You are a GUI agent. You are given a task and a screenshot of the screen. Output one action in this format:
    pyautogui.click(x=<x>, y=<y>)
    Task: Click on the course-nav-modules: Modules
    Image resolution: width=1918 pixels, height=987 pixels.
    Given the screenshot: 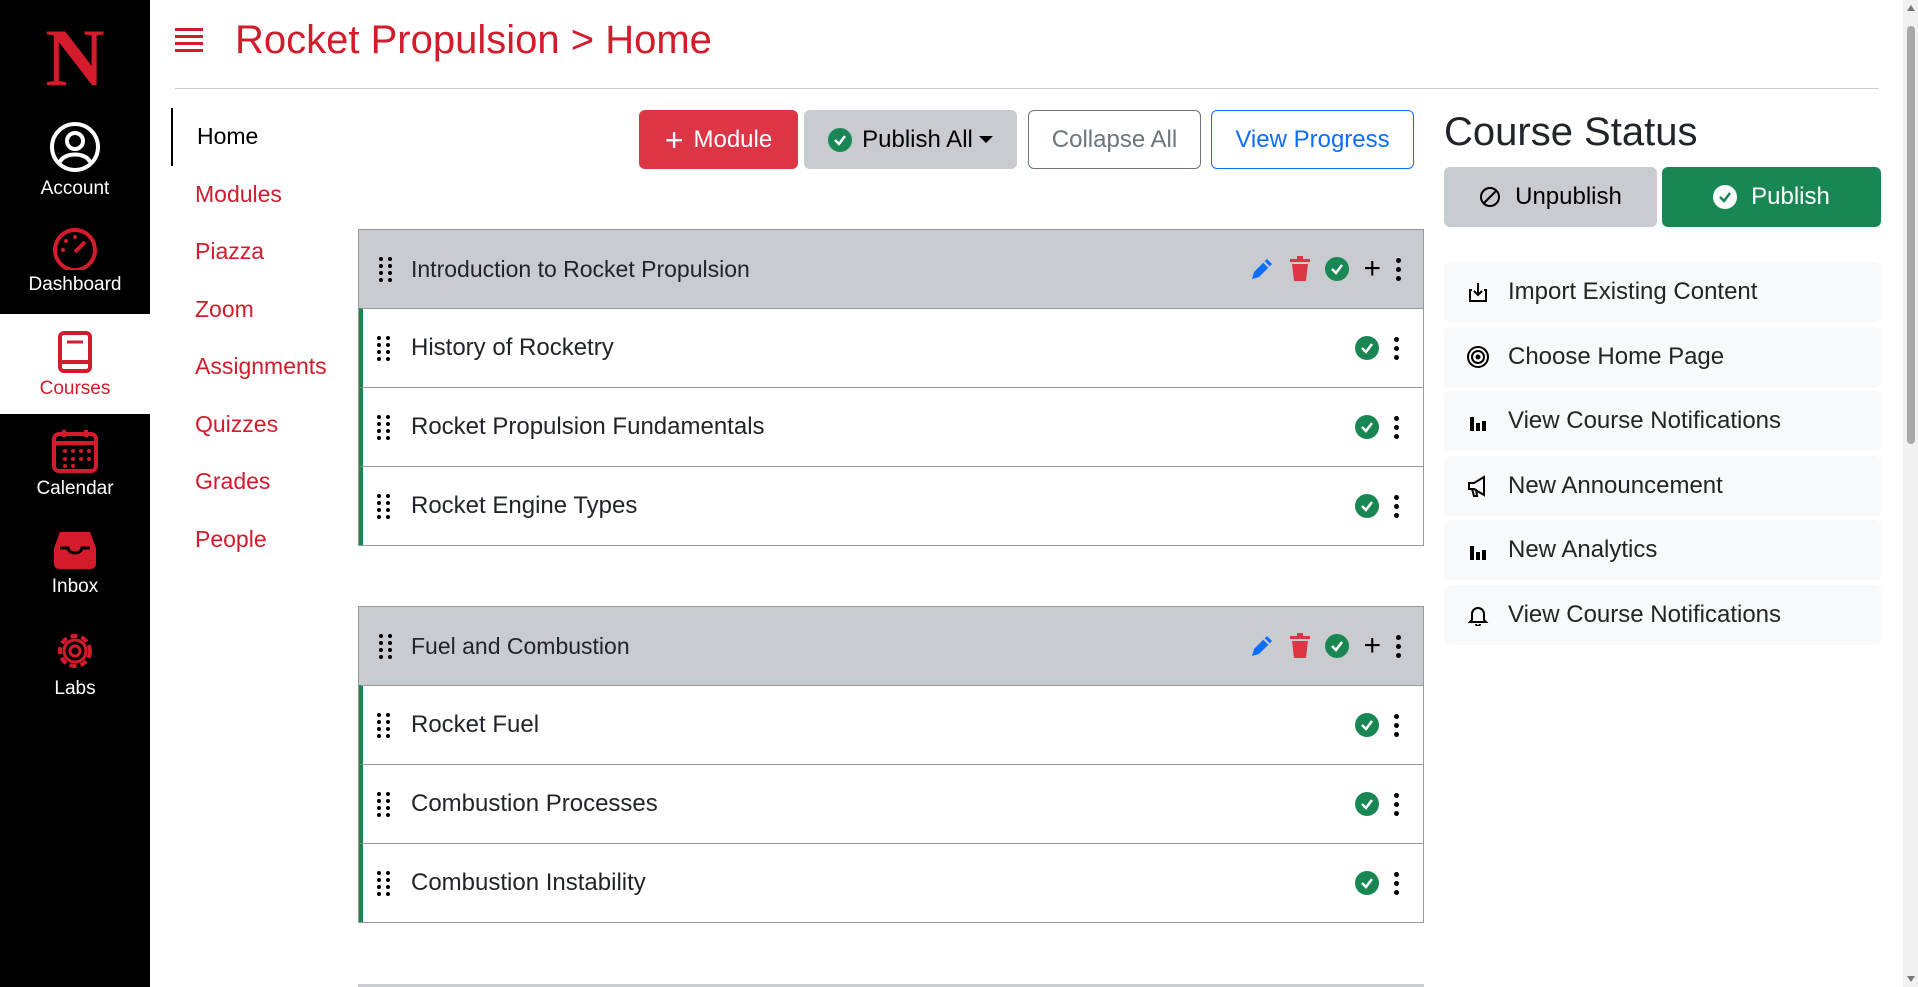 What is the action you would take?
    pyautogui.click(x=261, y=195)
    